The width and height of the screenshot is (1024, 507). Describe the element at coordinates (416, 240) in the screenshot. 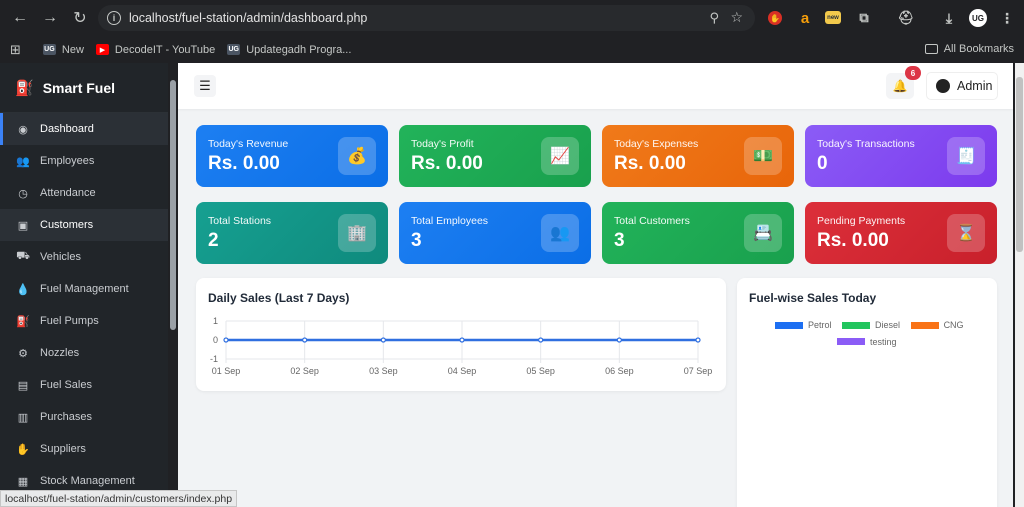

I see `card-value: 3` at that location.